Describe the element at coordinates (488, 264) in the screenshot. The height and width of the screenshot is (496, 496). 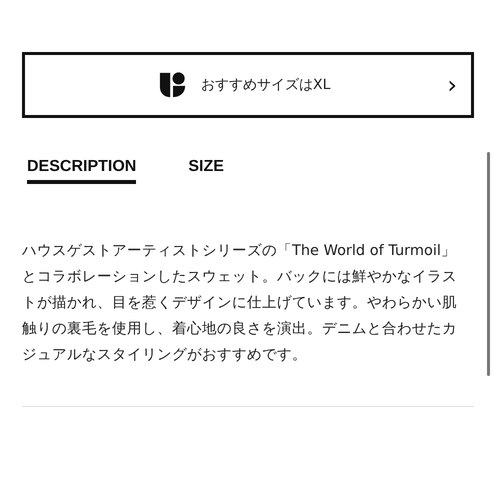
I see `scrollbar` at that location.